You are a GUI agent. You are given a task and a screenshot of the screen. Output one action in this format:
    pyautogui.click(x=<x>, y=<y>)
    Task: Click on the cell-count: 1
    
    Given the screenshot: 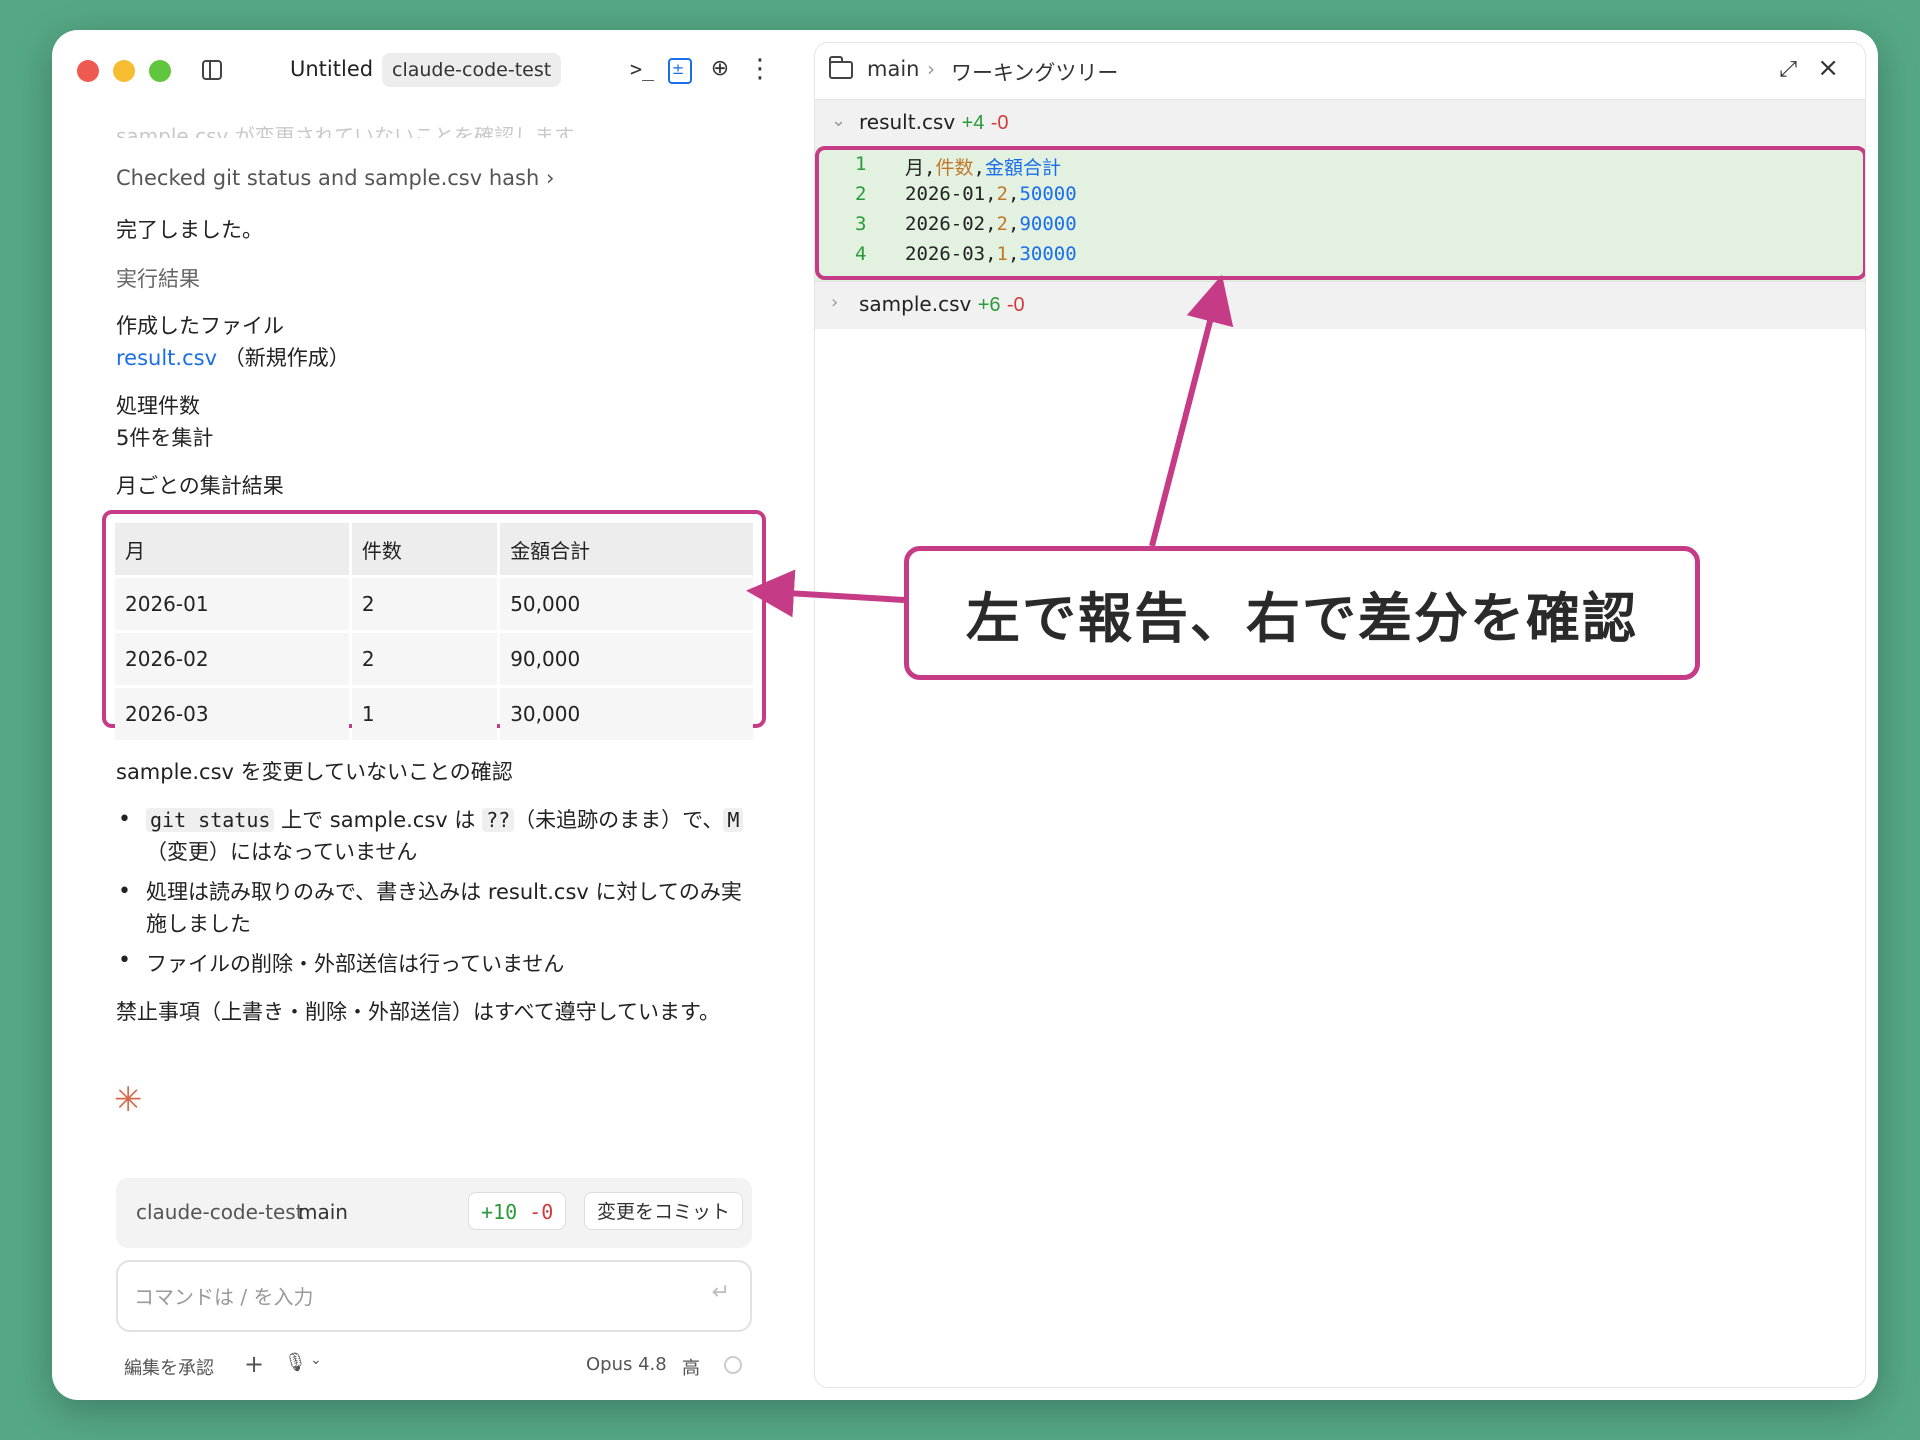 What is the action you would take?
    pyautogui.click(x=424, y=714)
    